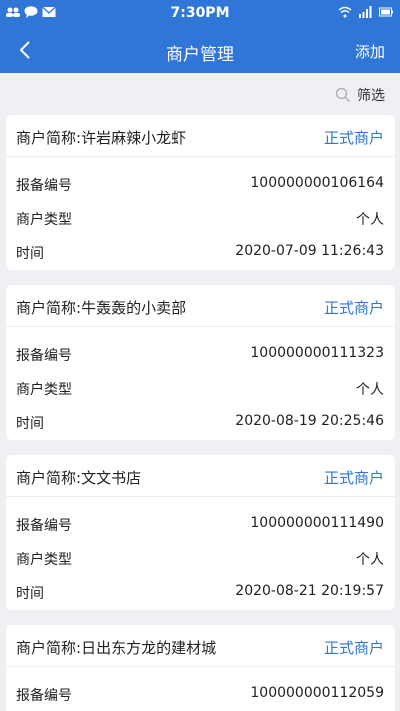  I want to click on wifi-icon, so click(345, 12).